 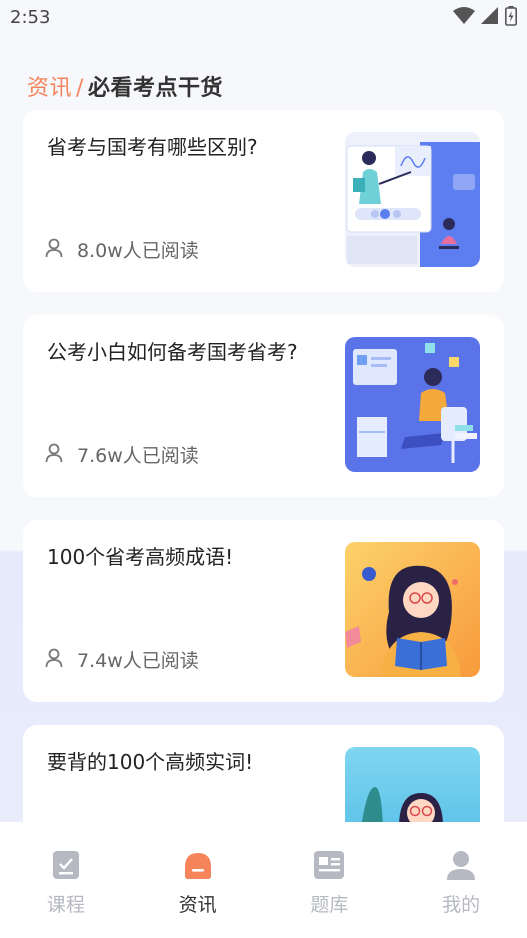 I want to click on article-title: 100个省考高频成语!, so click(x=140, y=557).